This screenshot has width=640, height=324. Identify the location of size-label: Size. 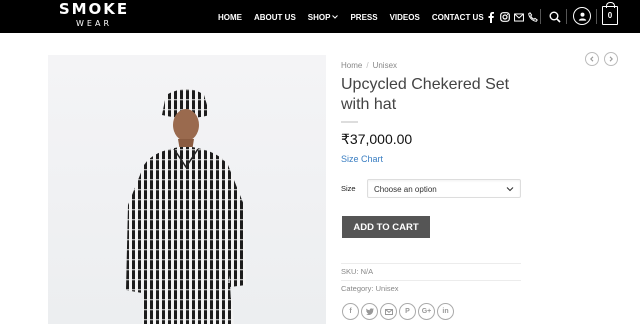
(348, 188).